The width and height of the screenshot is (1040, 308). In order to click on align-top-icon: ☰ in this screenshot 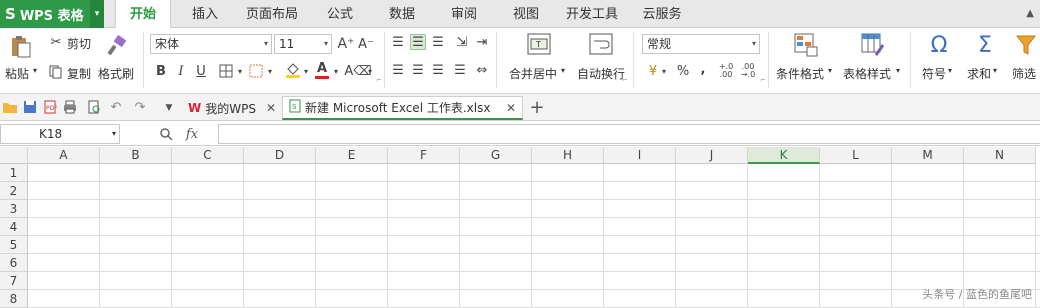, I will do `click(398, 42)`.